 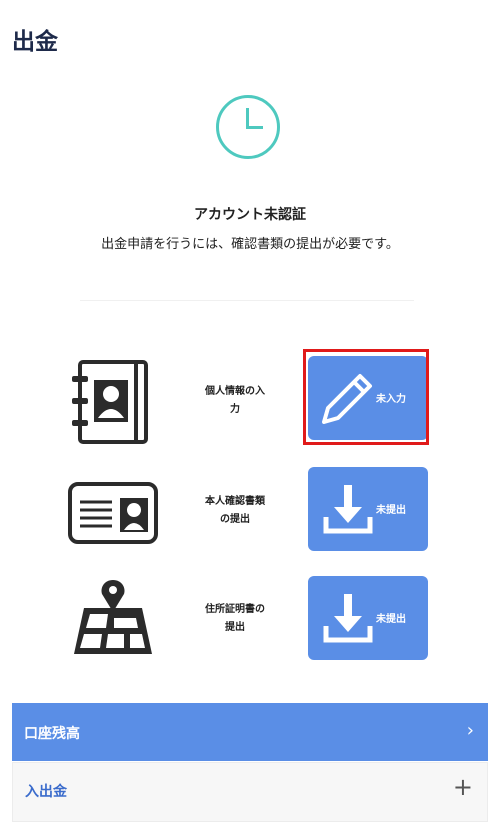 What do you see at coordinates (250, 792) in the screenshot?
I see `deposit-withdrawal-accordion: 入出金 +` at bounding box center [250, 792].